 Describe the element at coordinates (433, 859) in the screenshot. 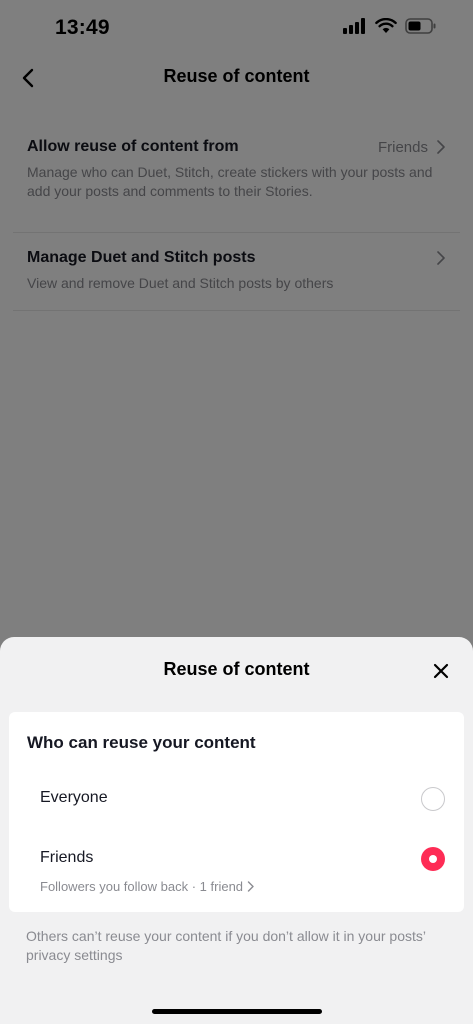

I see `radio-selected` at that location.